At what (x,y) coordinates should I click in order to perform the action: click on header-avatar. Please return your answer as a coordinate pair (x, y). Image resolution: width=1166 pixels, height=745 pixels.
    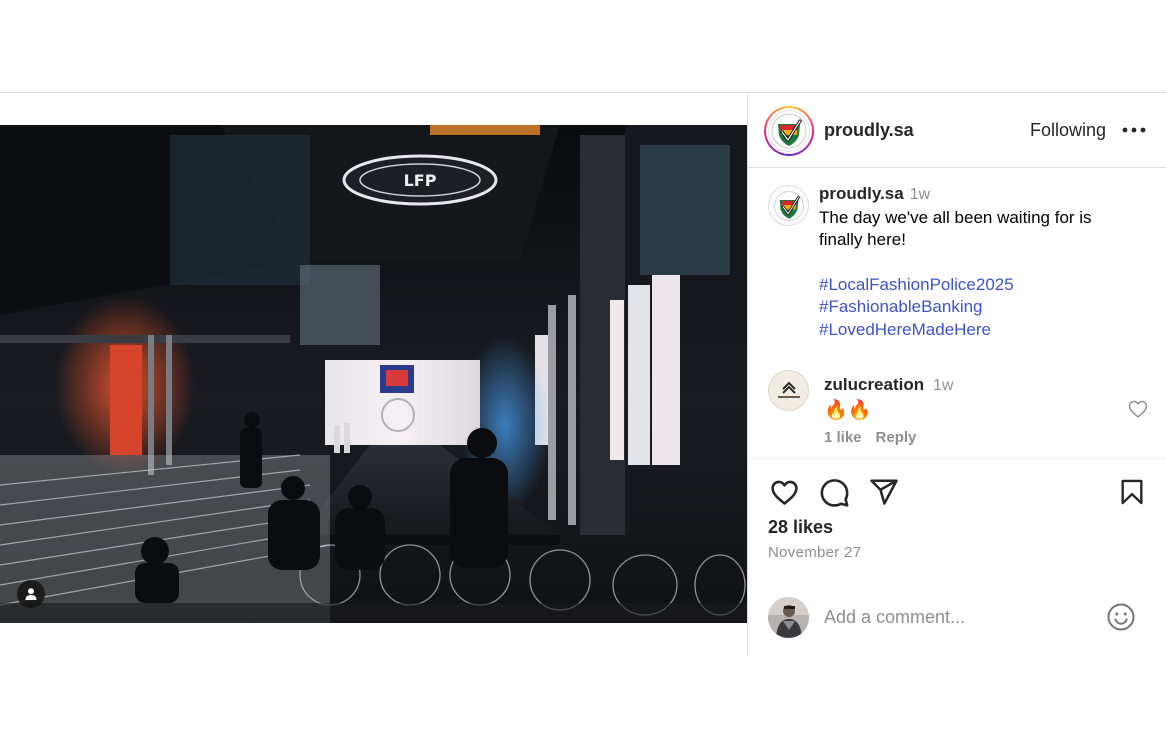
    Looking at the image, I should click on (789, 131).